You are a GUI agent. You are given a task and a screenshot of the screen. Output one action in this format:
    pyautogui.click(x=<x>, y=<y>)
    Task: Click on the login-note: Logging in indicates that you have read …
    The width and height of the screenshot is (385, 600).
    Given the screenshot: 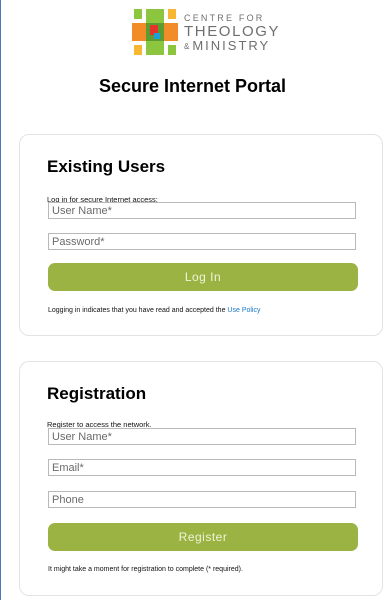 What is the action you would take?
    pyautogui.click(x=154, y=310)
    